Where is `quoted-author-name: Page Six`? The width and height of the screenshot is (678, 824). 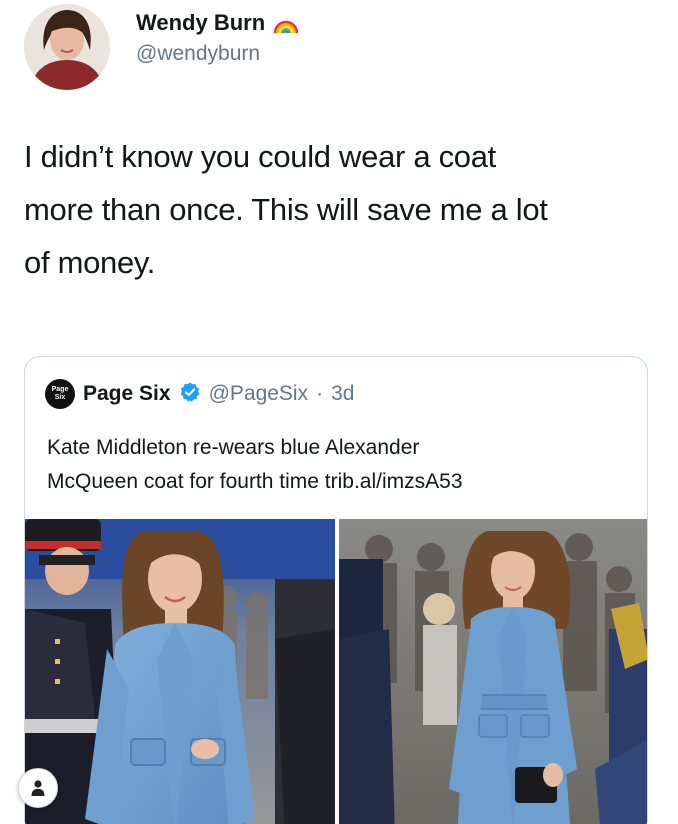 quoted-author-name: Page Six is located at coordinates (127, 394).